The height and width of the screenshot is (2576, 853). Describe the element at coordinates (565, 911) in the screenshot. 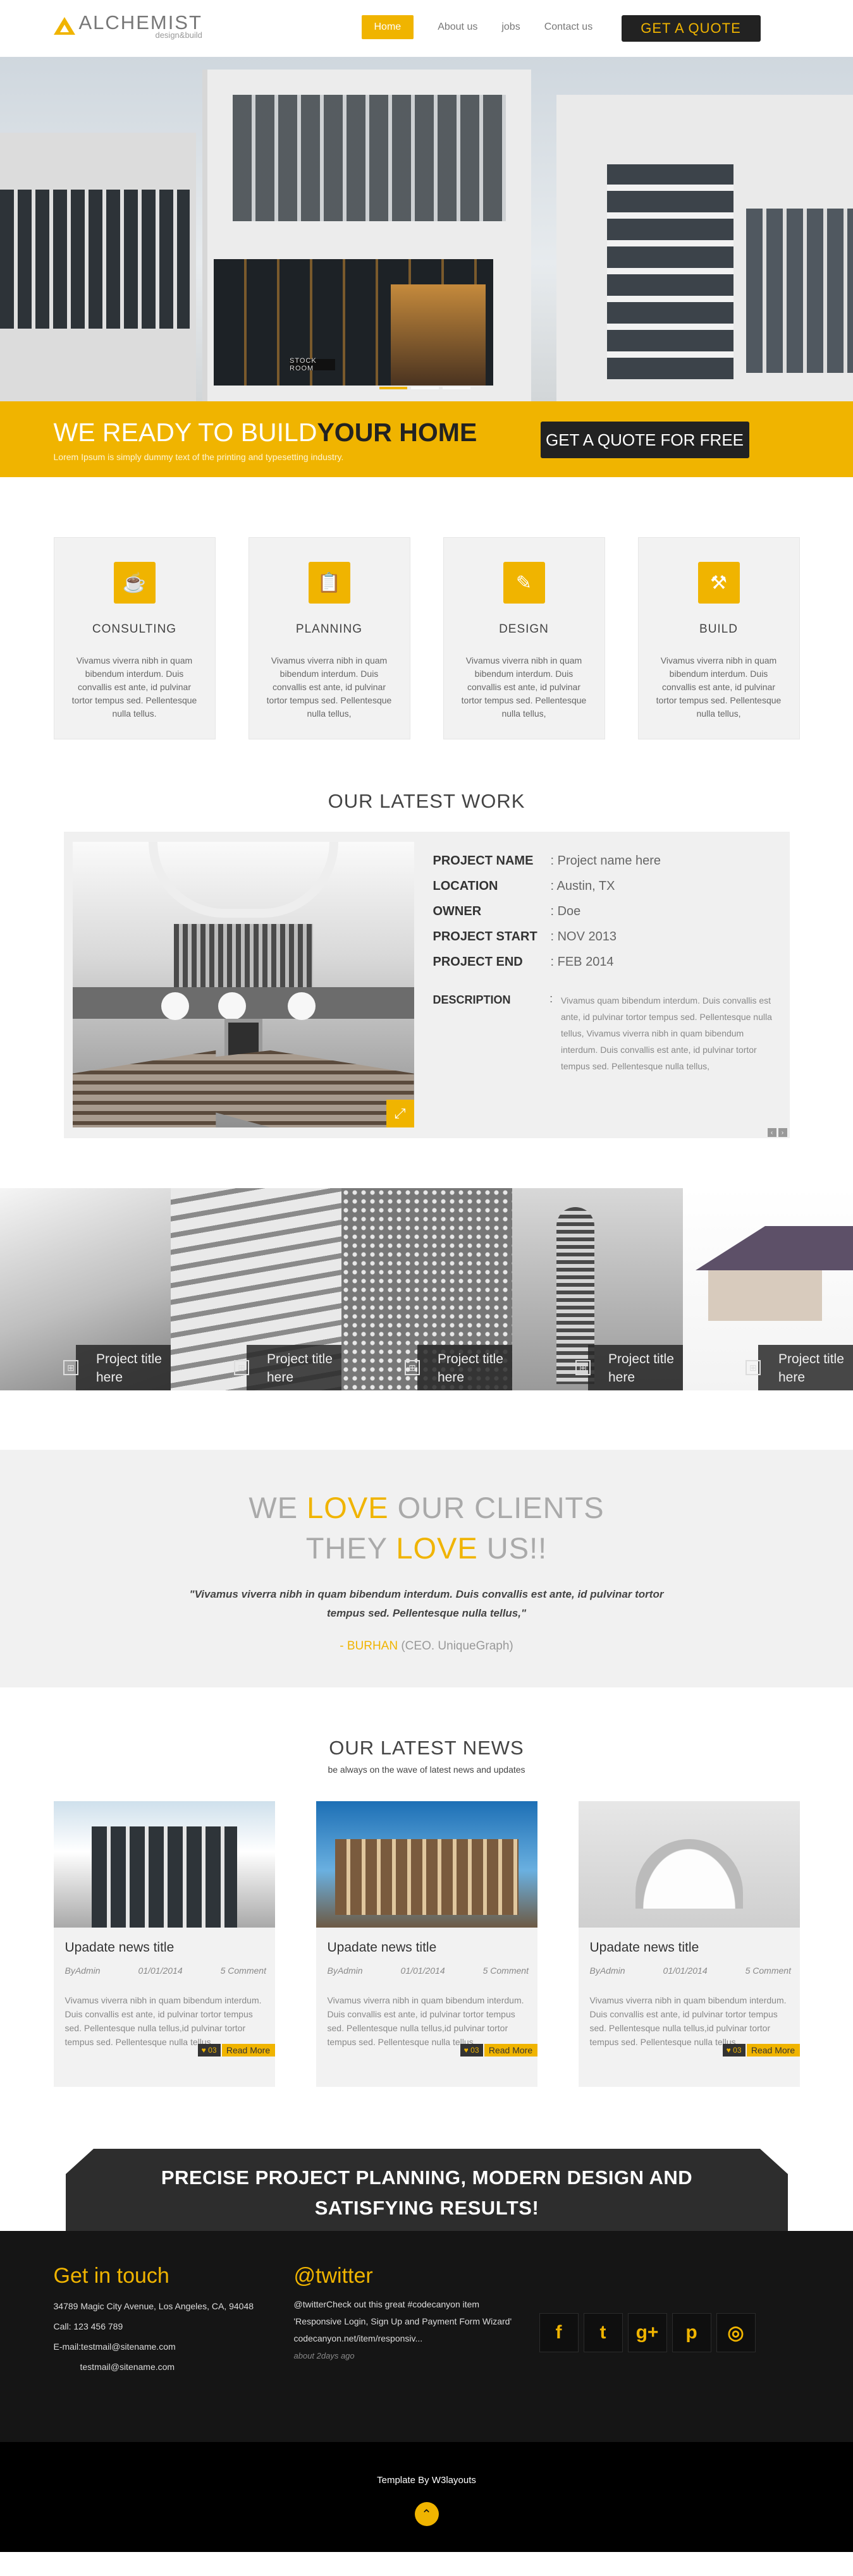

I see `detail-value: : Doe` at that location.